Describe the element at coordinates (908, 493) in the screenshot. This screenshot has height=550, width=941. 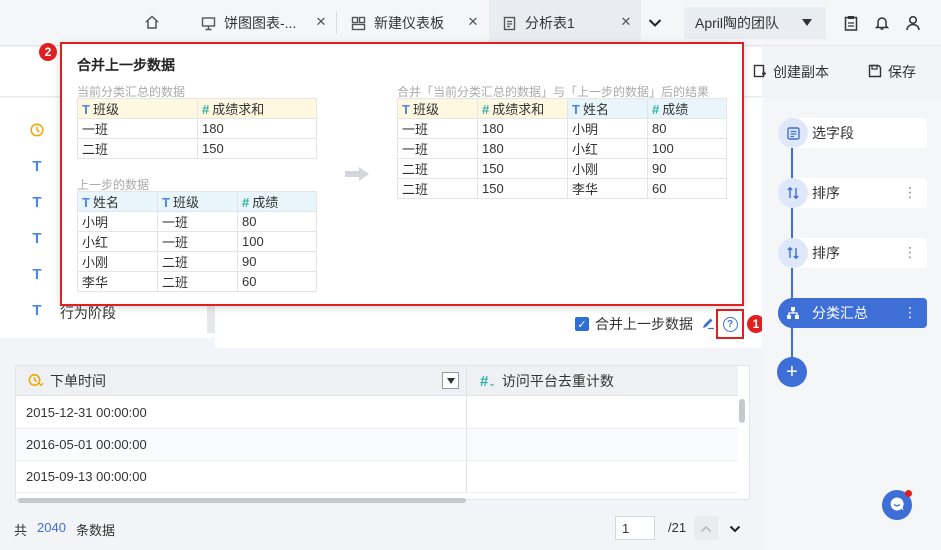
I see `notification-dot` at that location.